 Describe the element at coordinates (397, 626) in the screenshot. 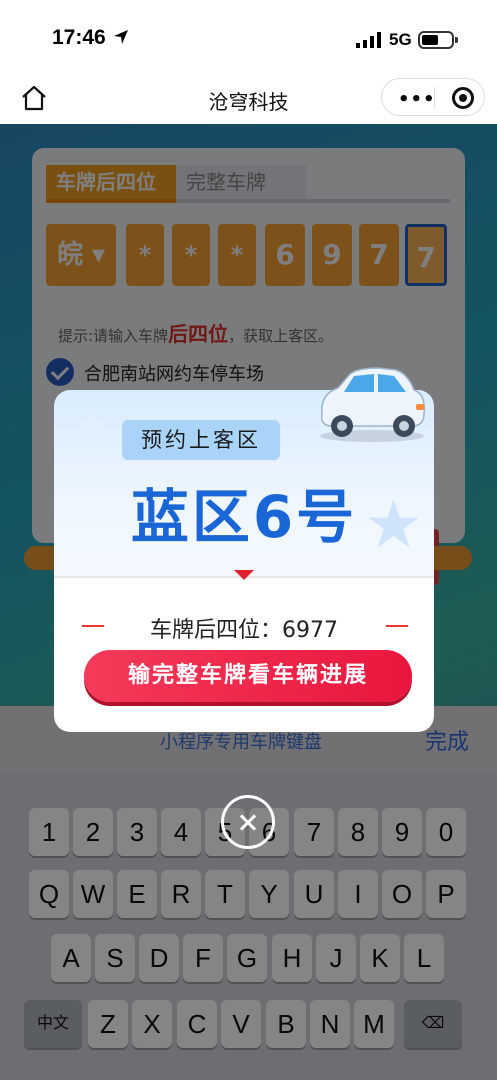

I see `dash-decor` at that location.